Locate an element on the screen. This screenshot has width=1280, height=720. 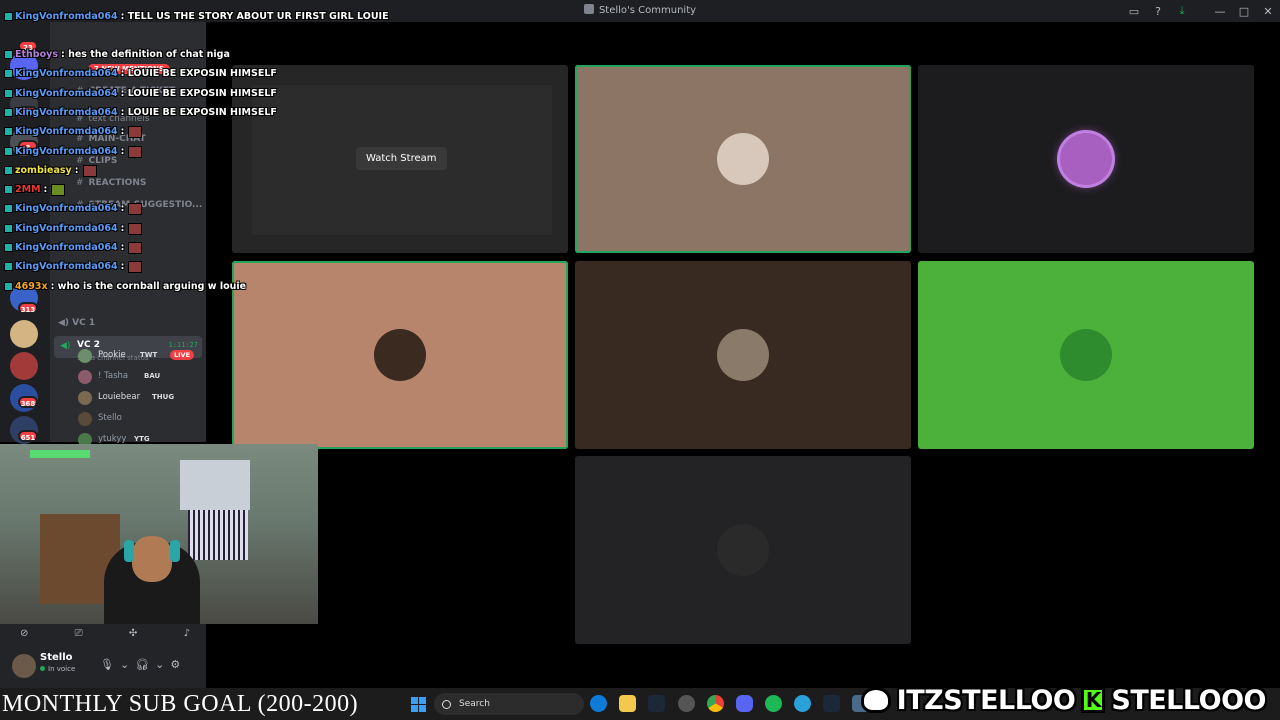
soundboard-icon: ♪ is located at coordinates (187, 633).